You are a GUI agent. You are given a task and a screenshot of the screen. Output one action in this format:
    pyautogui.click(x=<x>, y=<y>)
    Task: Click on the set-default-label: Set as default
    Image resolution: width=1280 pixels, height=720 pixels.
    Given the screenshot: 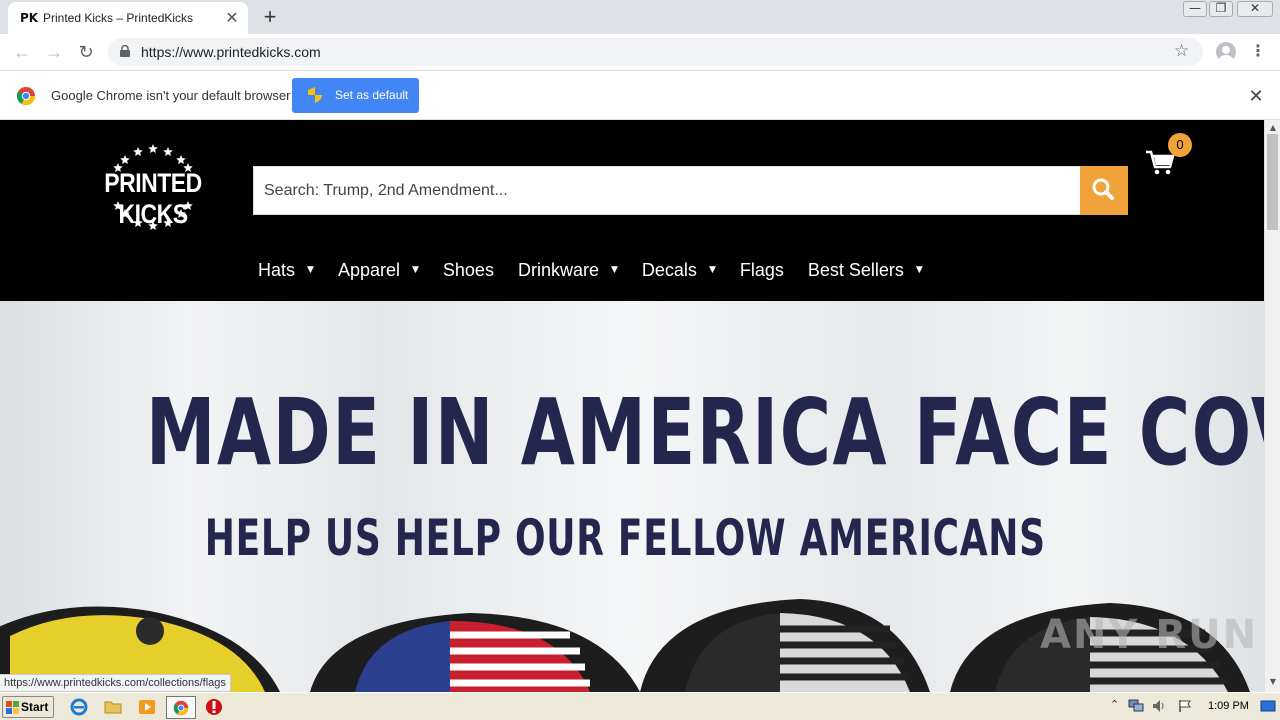 What is the action you would take?
    pyautogui.click(x=372, y=95)
    